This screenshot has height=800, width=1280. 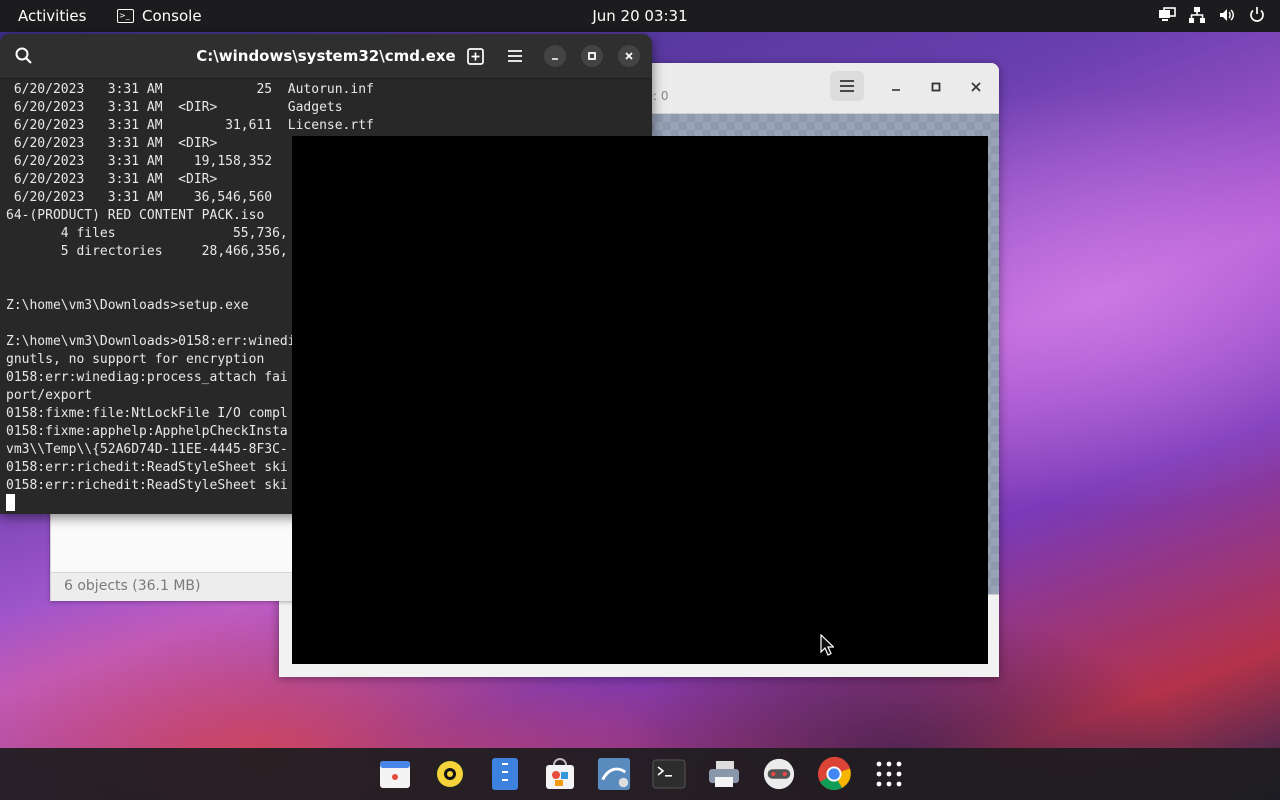 What do you see at coordinates (1167, 15) in the screenshot?
I see `display-icon` at bounding box center [1167, 15].